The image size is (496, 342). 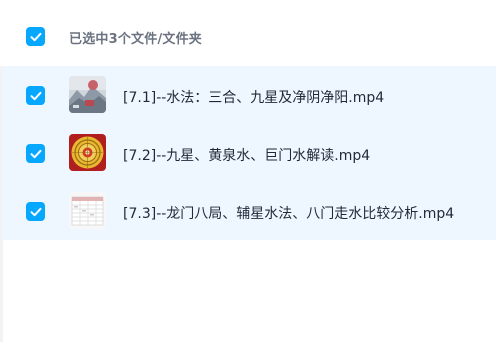 I want to click on file-name: [7.1]--水法：三合、九星及净阴净阳.mp4, so click(x=253, y=97).